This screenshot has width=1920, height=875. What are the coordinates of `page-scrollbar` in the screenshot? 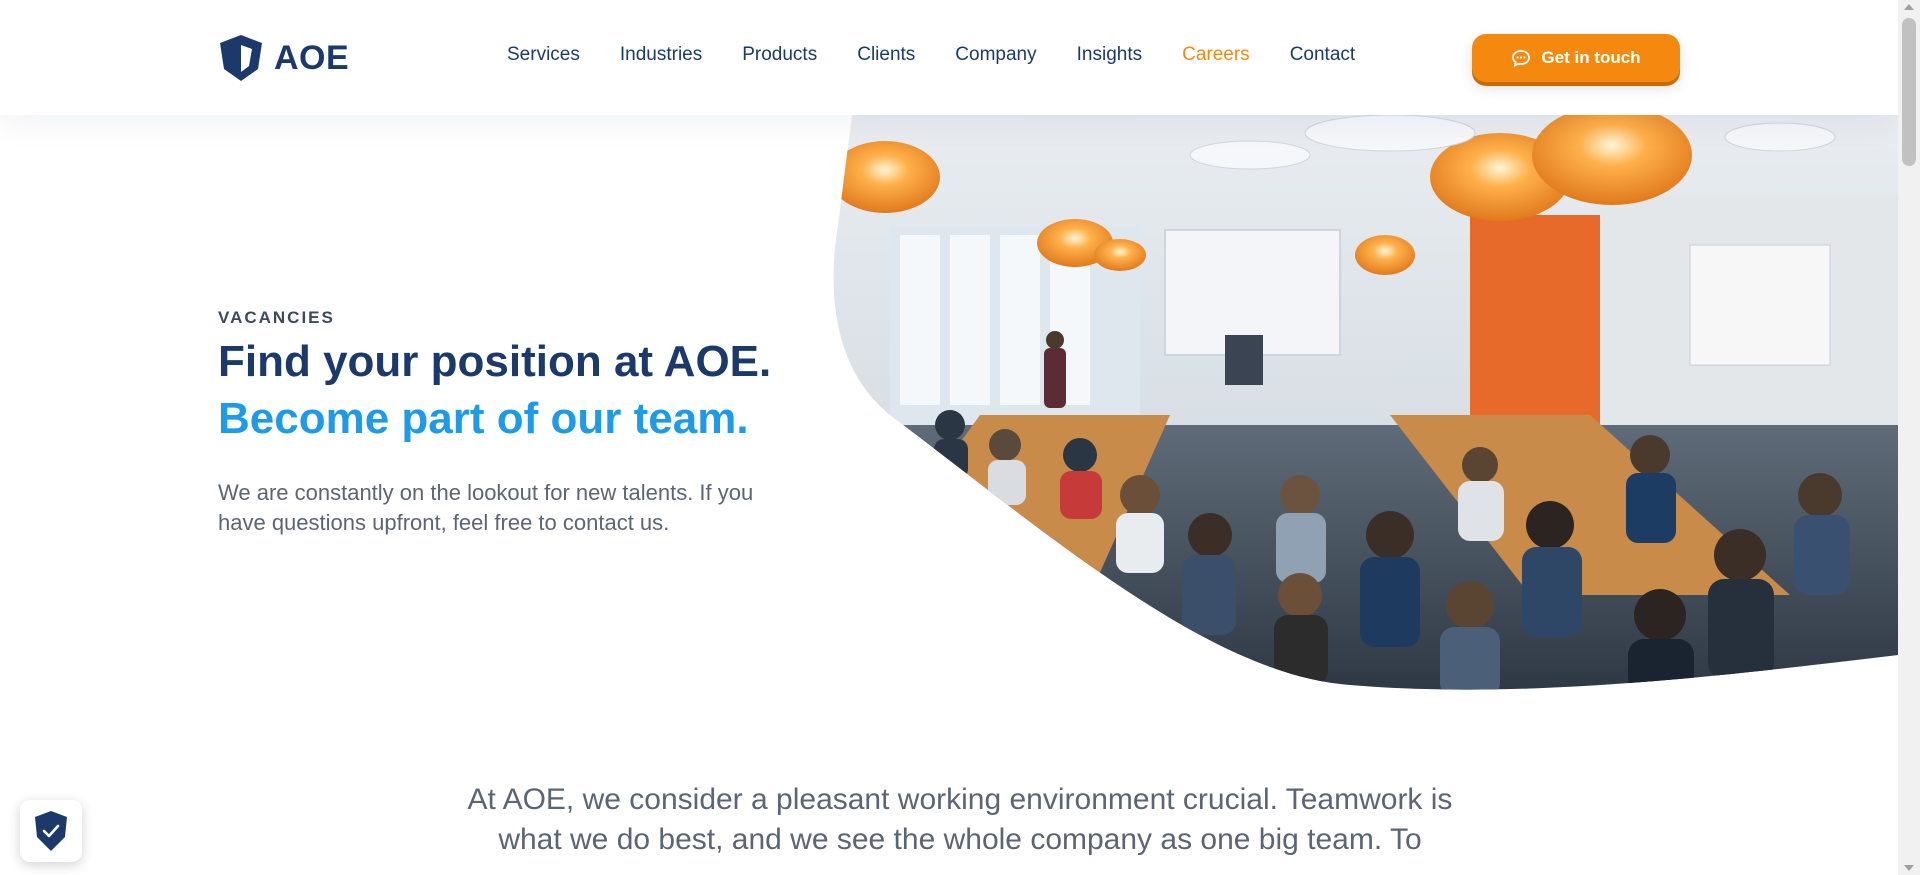 It's located at (1909, 437).